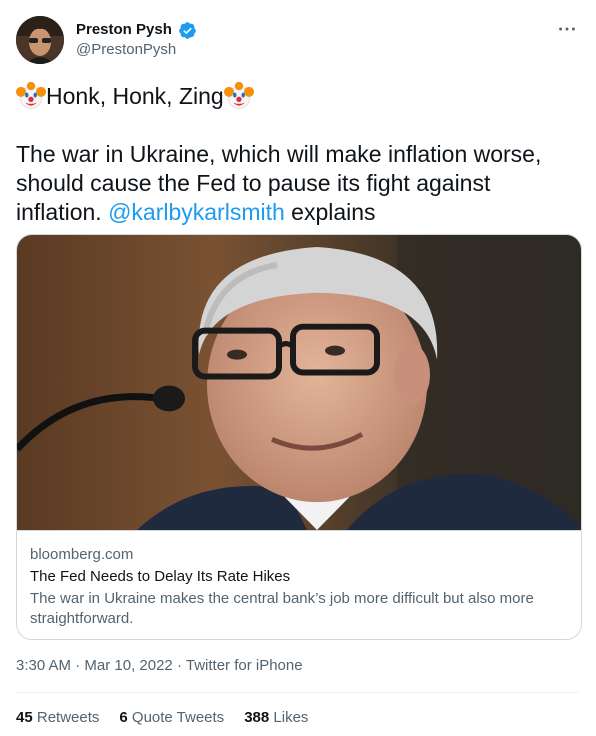 The image size is (596, 736). I want to click on retweets-stat: 45 Retweets, so click(57, 718).